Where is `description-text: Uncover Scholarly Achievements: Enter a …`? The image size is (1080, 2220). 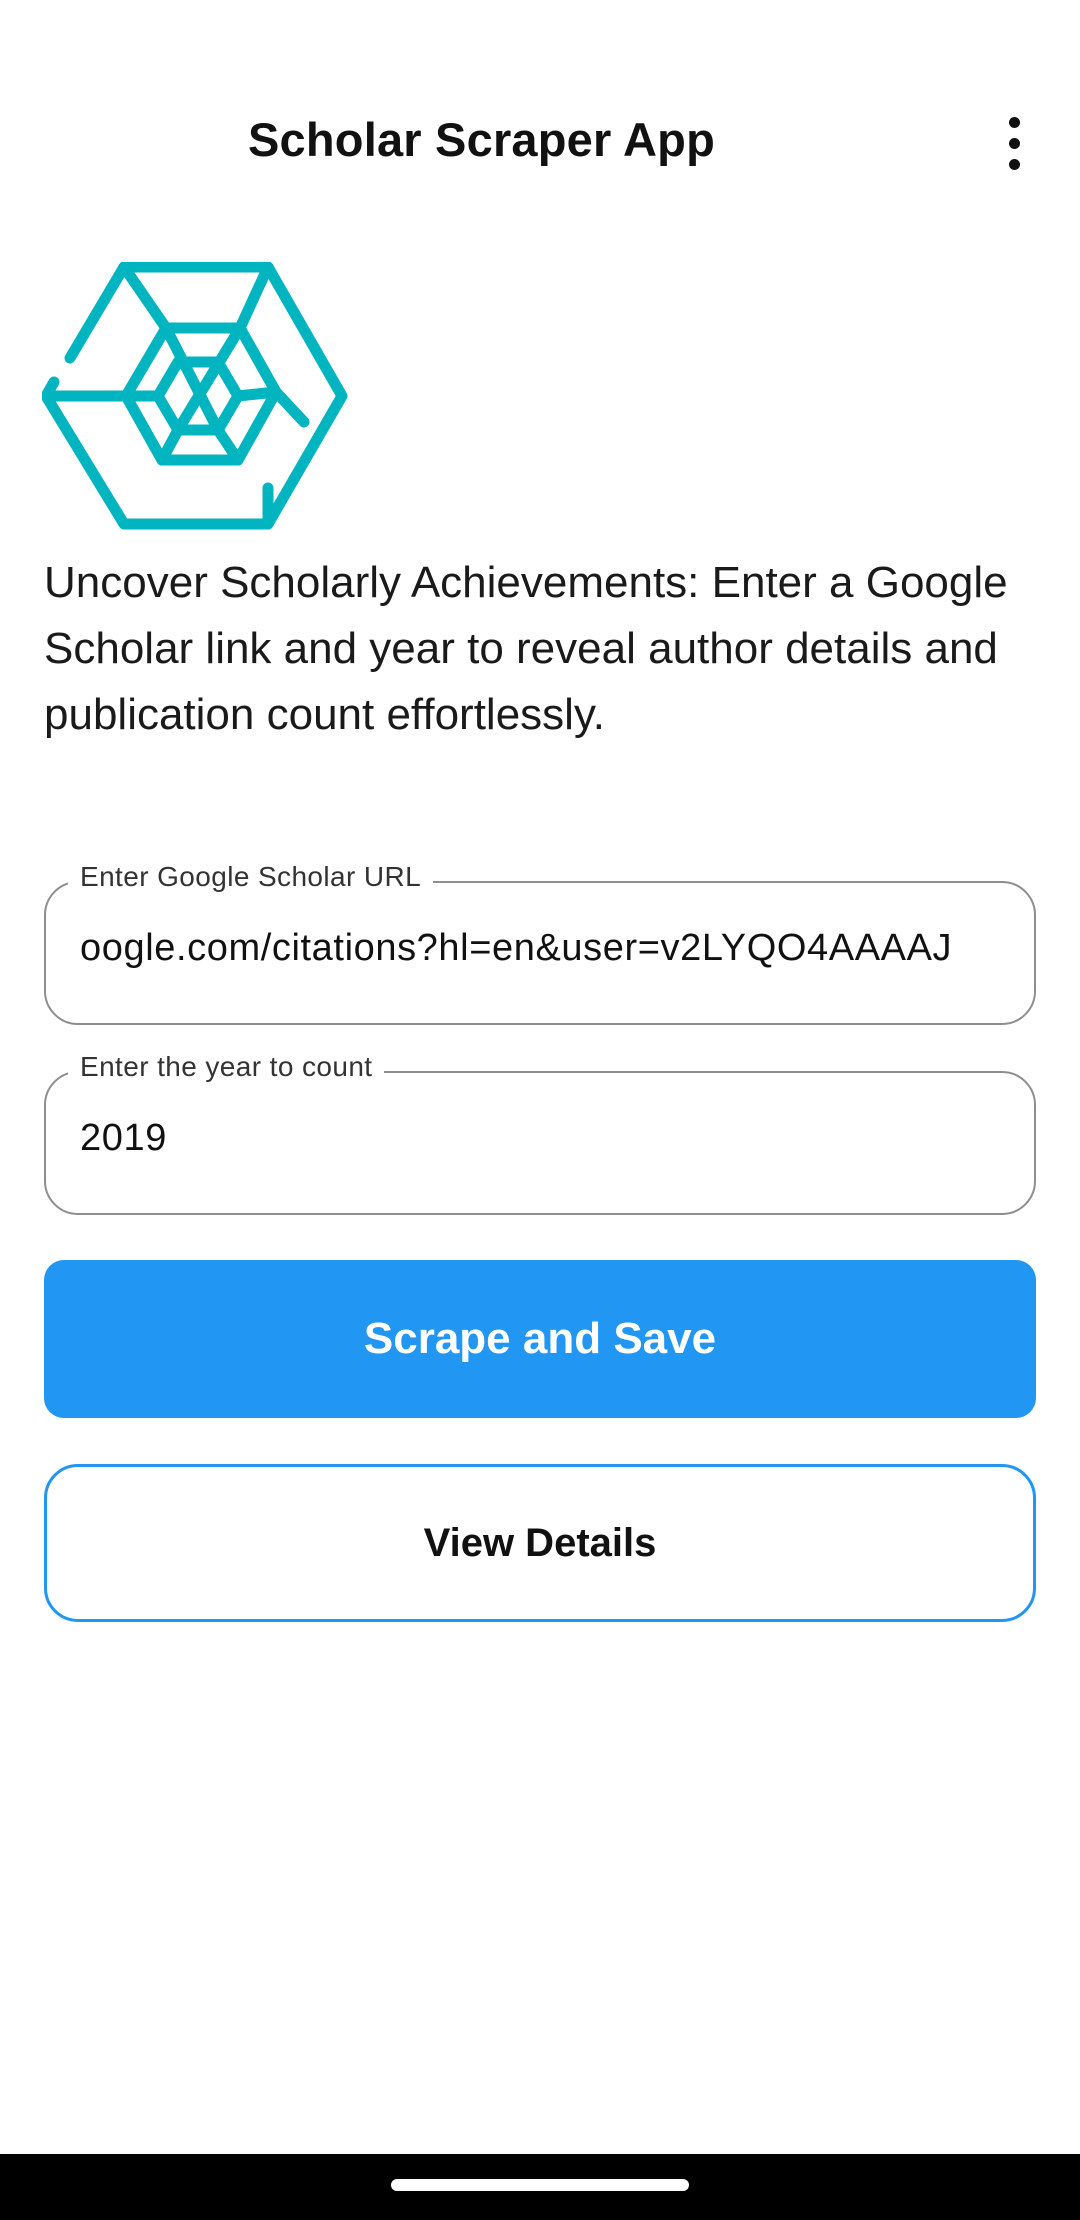
description-text: Uncover Scholarly Achievements: Enter a … is located at coordinates (526, 648).